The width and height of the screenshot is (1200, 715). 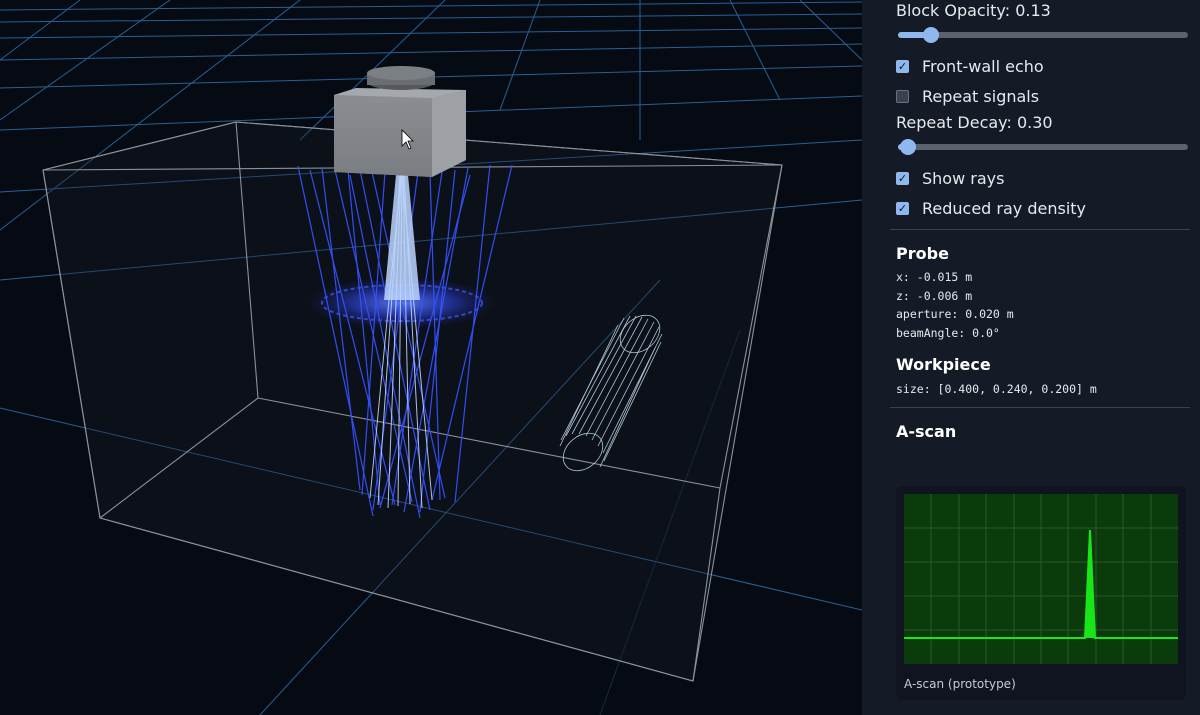 What do you see at coordinates (934, 295) in the screenshot?
I see `probe-z: z: -0.006 m` at bounding box center [934, 295].